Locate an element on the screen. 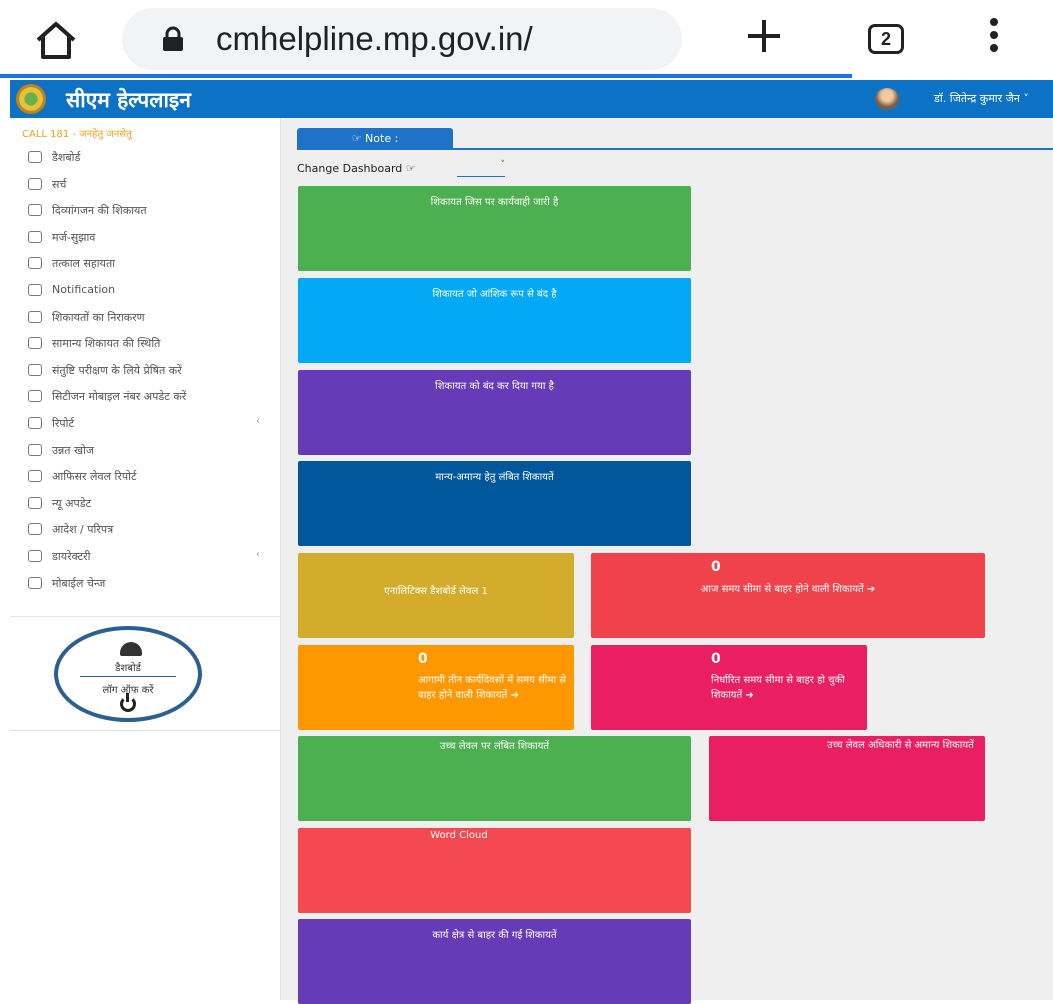 The image size is (1053, 1004). user-menu: डॉ. जितेन्द्र कुमार जैन ˅ is located at coordinates (981, 98).